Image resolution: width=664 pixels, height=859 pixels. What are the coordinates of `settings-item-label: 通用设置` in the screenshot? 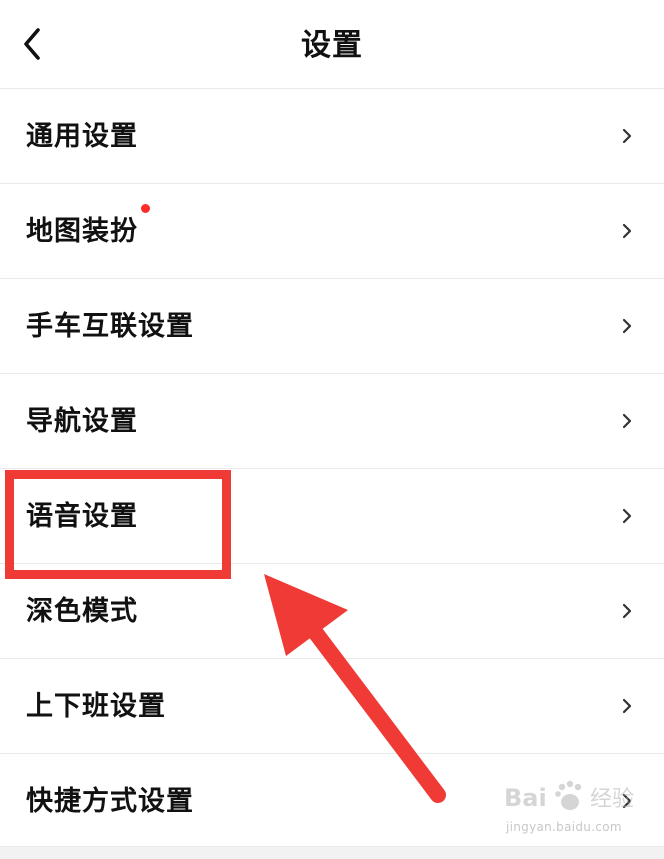 It's located at (82, 136).